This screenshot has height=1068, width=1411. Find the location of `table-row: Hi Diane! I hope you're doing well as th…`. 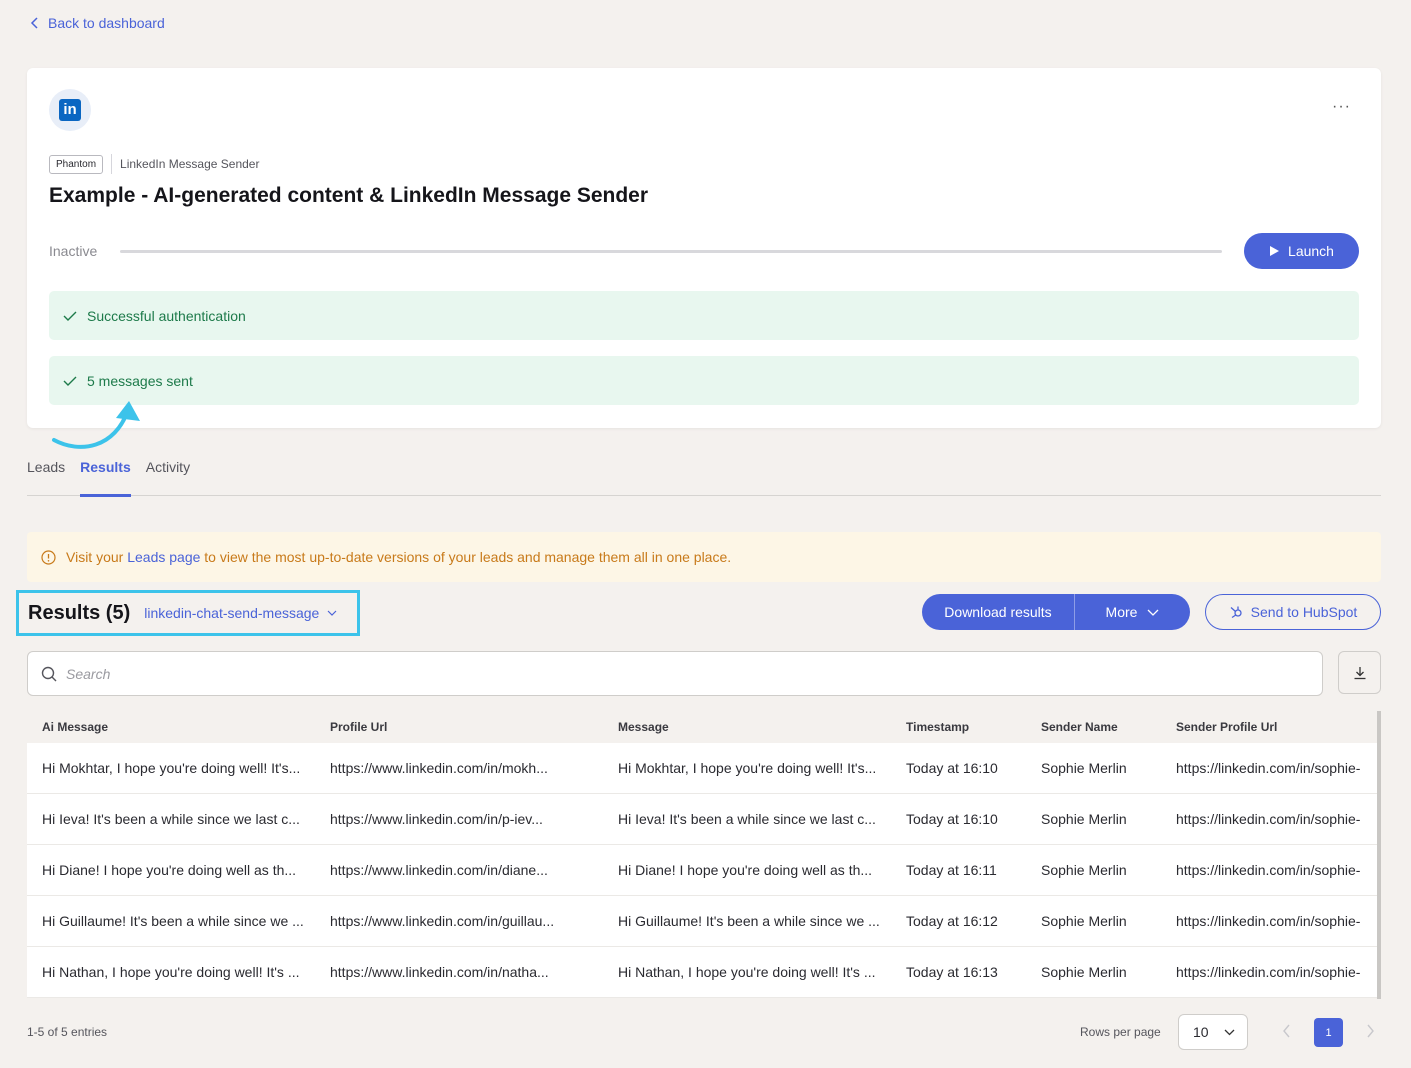

table-row: Hi Diane! I hope you're doing well as th… is located at coordinates (704, 870).